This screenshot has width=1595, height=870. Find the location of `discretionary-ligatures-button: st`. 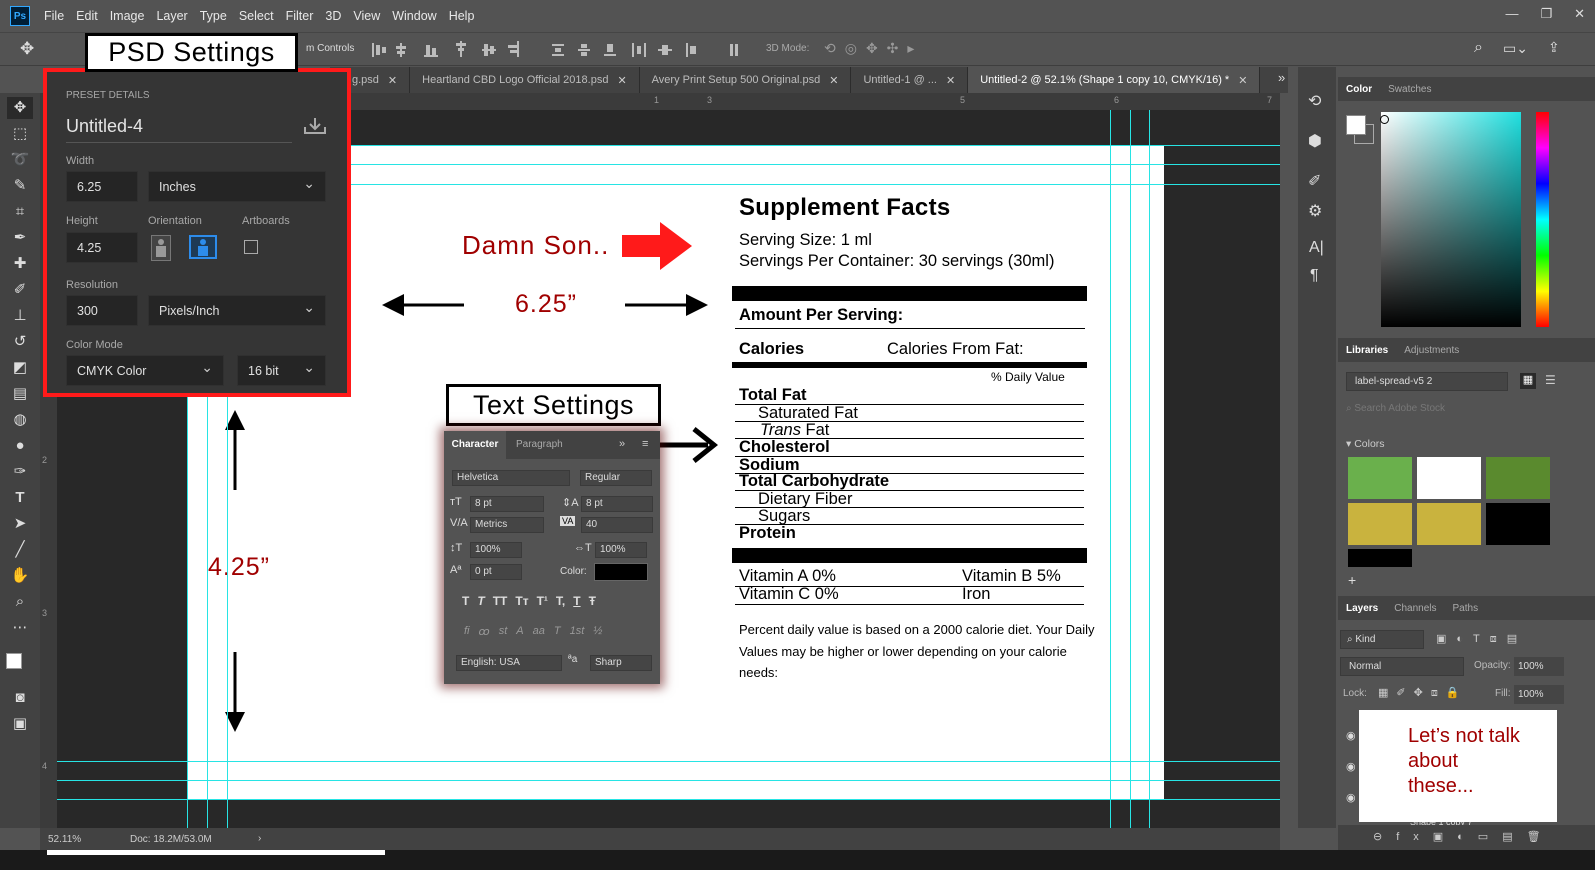

discretionary-ligatures-button: st is located at coordinates (503, 631).